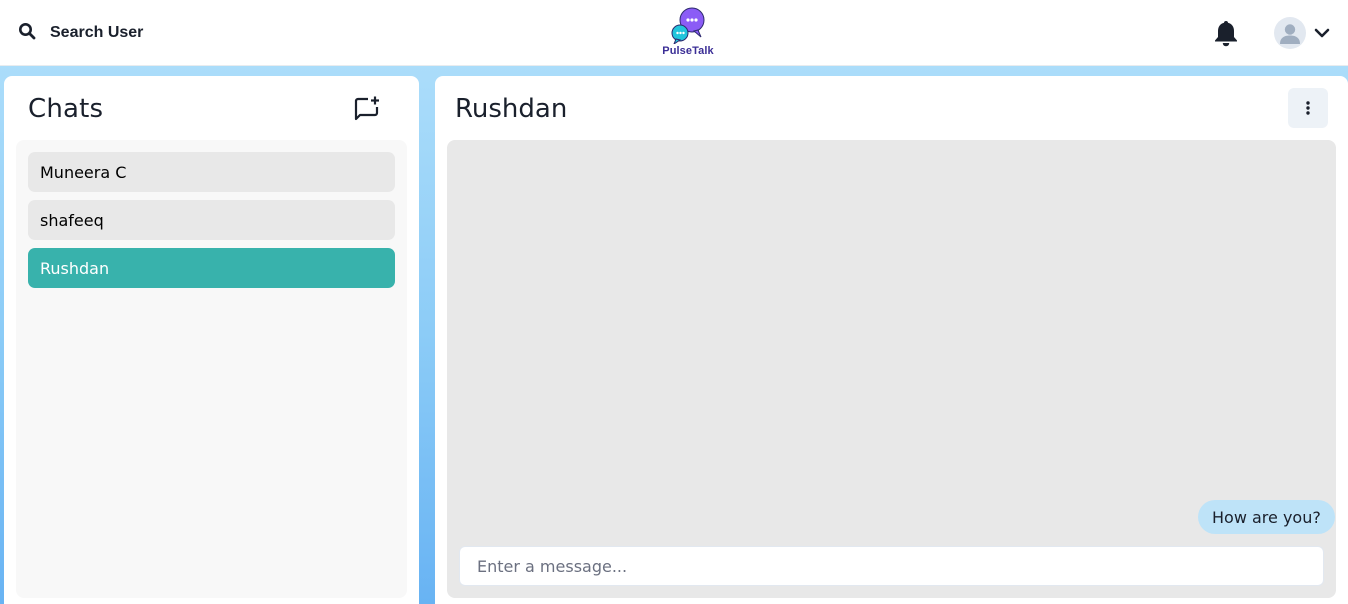 This screenshot has height=604, width=1348. I want to click on chevron-down-icon, so click(1322, 33).